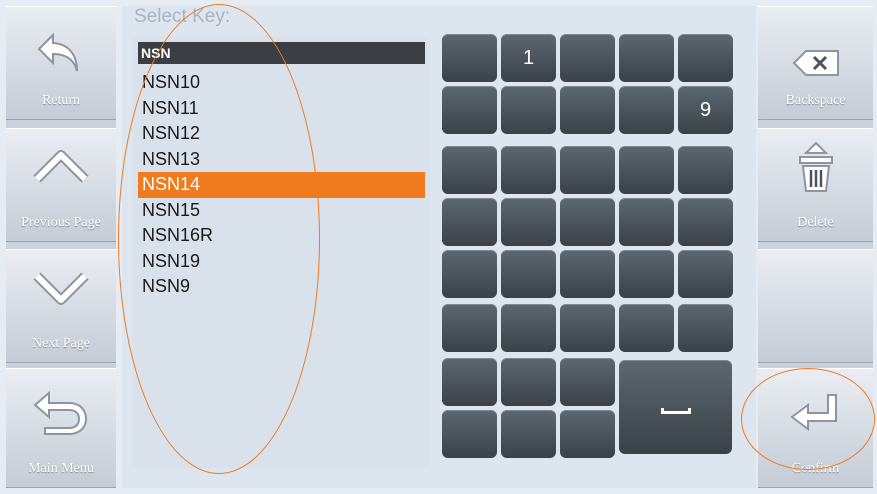 The width and height of the screenshot is (877, 494). What do you see at coordinates (61, 247) in the screenshot?
I see `left-button-rail: Return Previous Page Next Page Main Menu` at bounding box center [61, 247].